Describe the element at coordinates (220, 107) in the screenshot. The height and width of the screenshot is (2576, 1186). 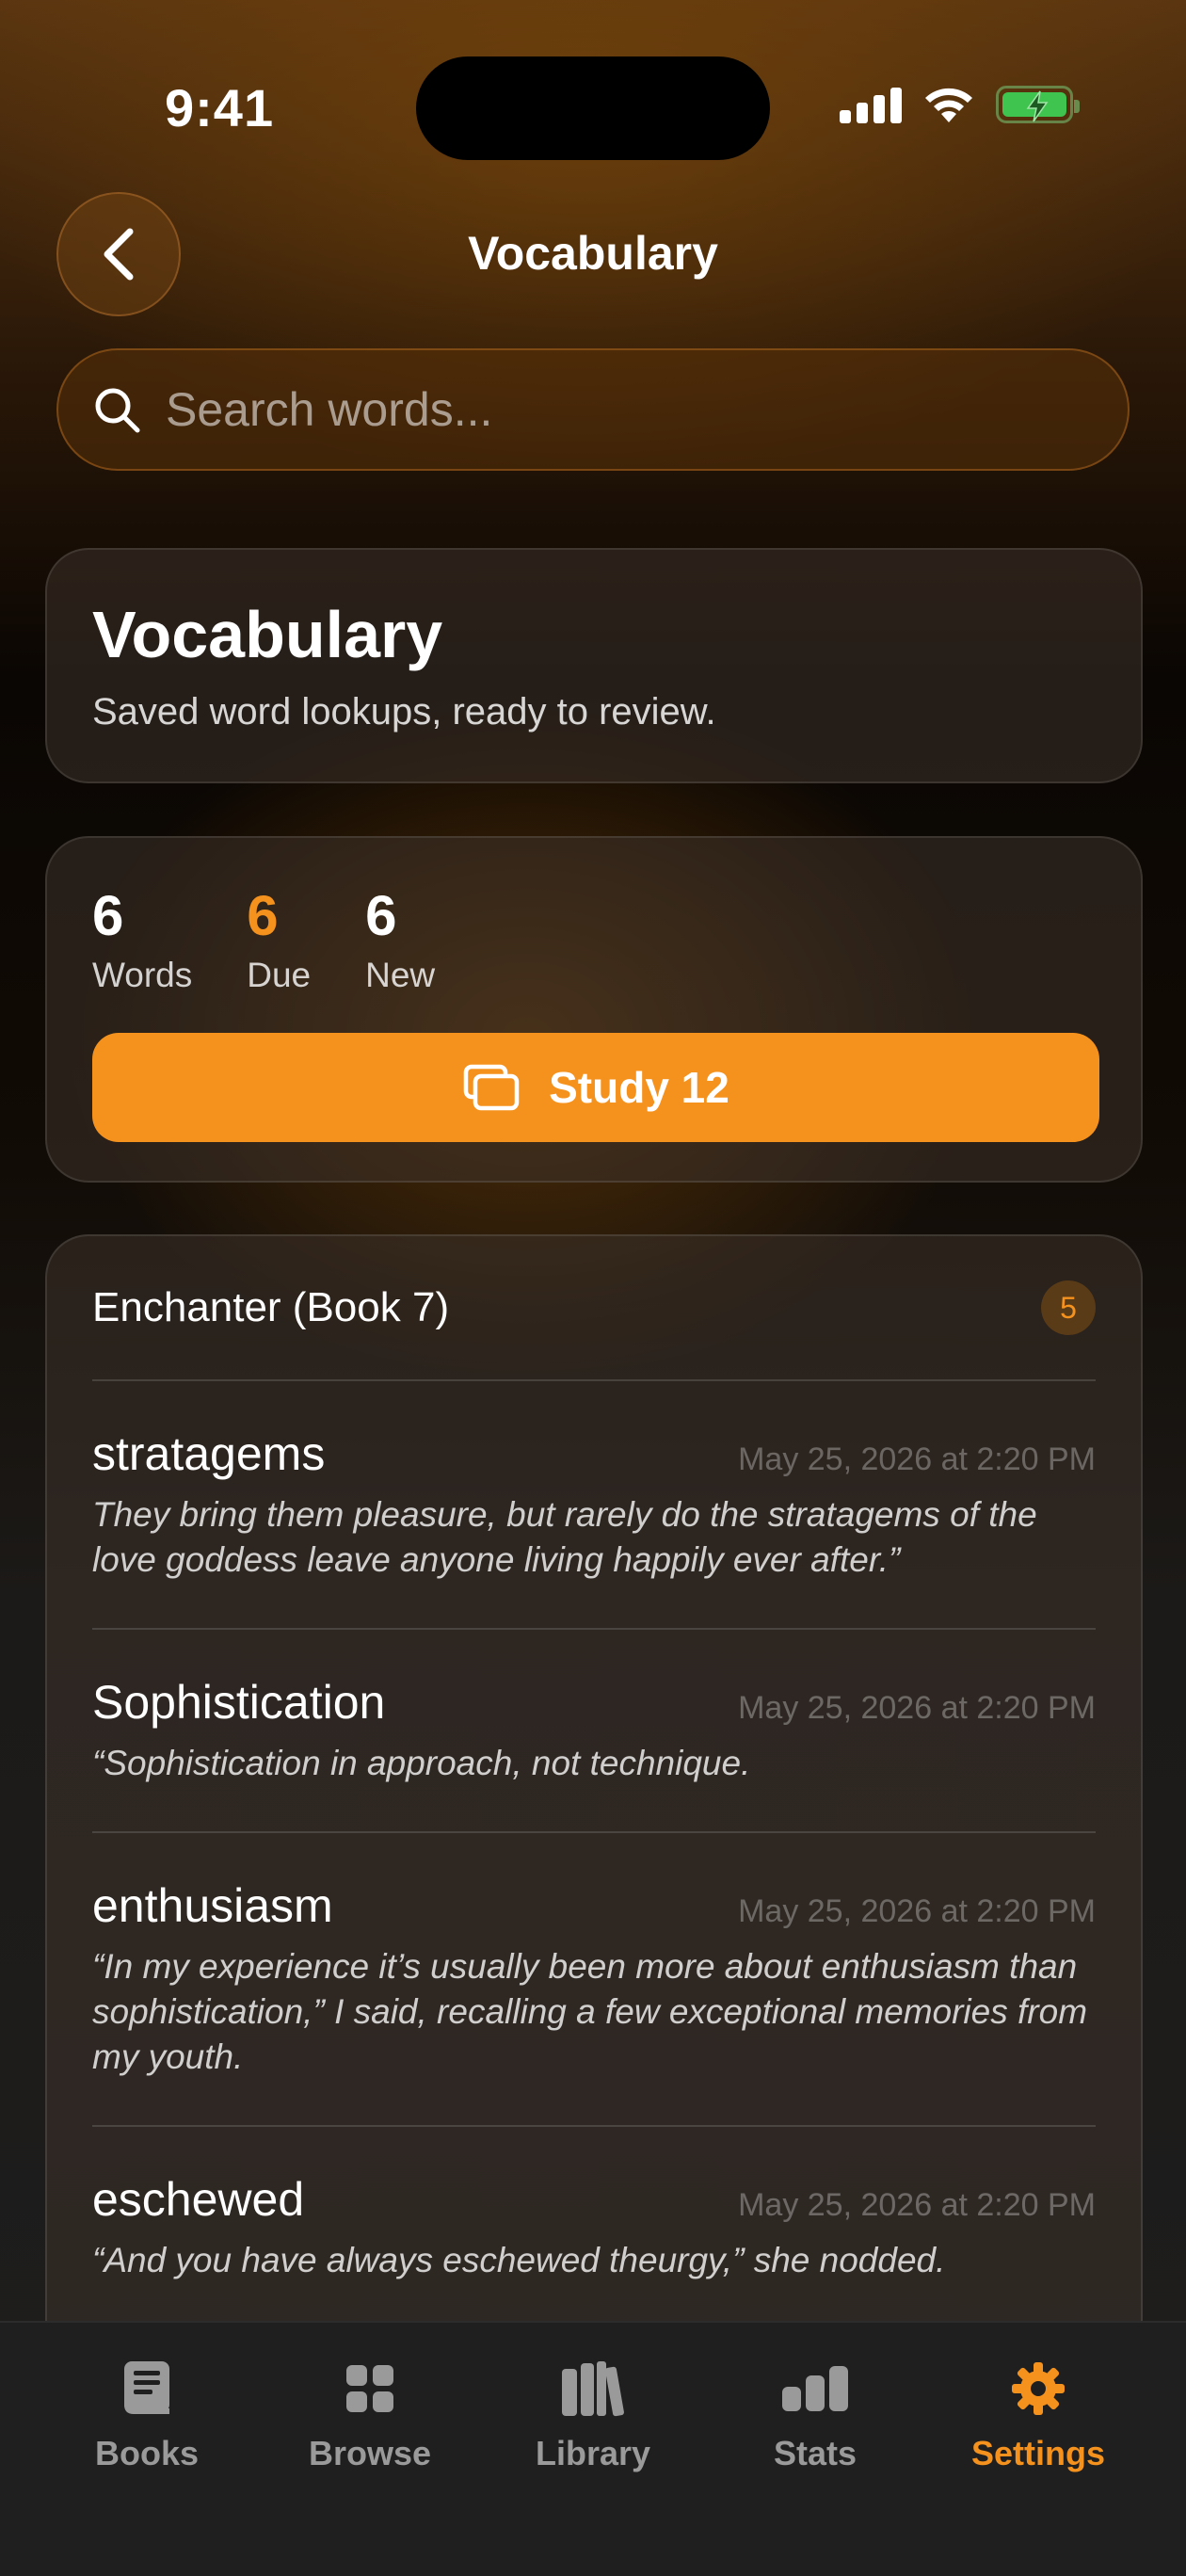
I see `status-time: 9:41` at that location.